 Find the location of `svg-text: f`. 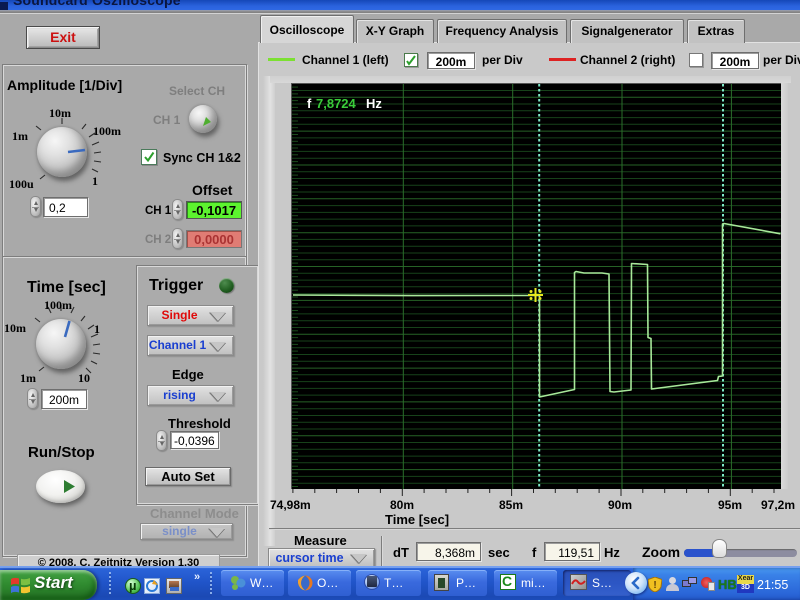

svg-text: f is located at coordinates (309, 103).